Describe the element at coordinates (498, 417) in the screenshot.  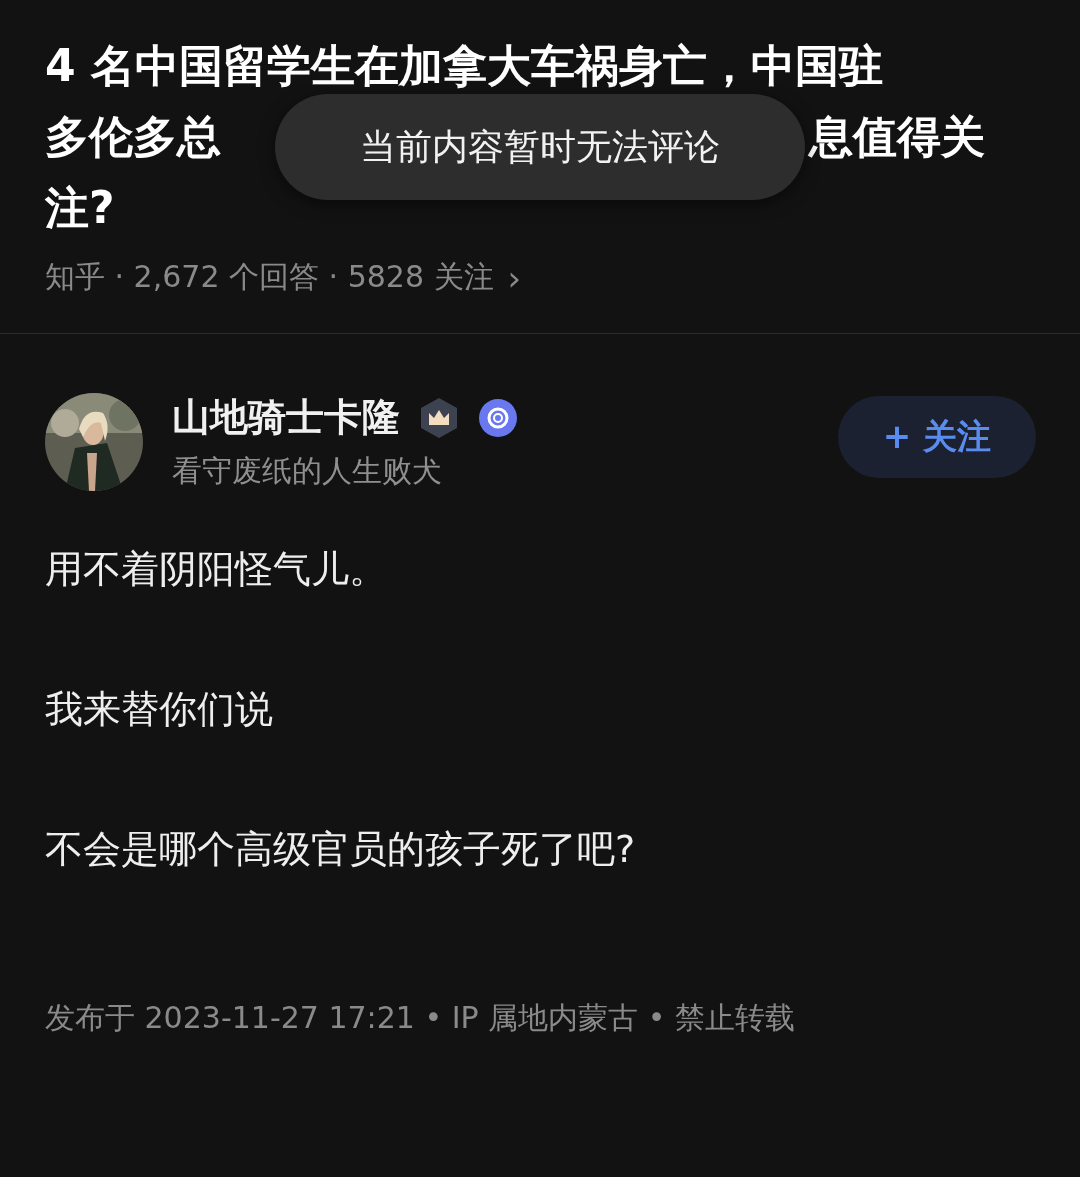
I see `ring-badge-icon` at that location.